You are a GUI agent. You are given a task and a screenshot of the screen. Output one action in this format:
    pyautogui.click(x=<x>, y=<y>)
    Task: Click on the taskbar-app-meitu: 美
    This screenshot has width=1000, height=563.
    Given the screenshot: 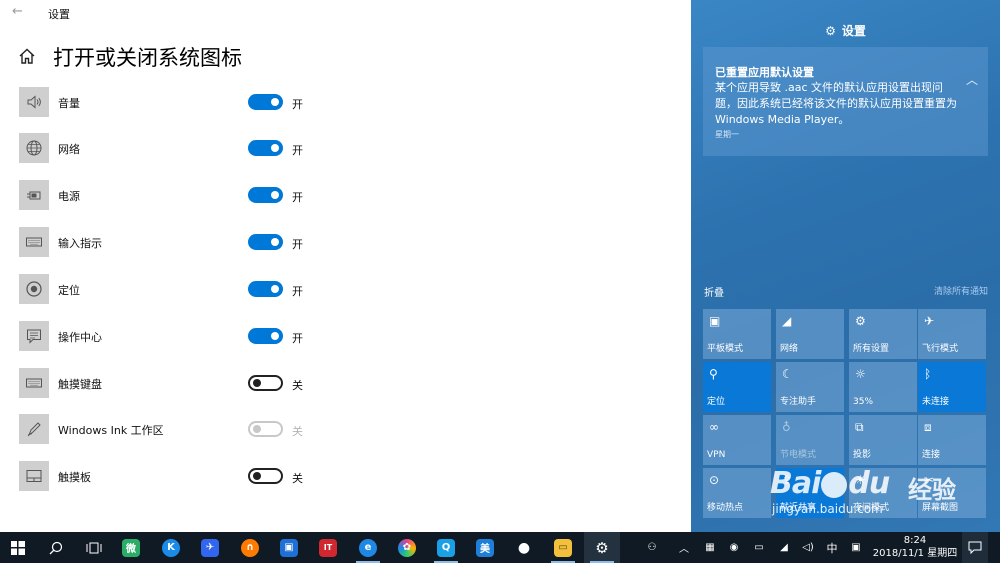 What is the action you would take?
    pyautogui.click(x=485, y=547)
    